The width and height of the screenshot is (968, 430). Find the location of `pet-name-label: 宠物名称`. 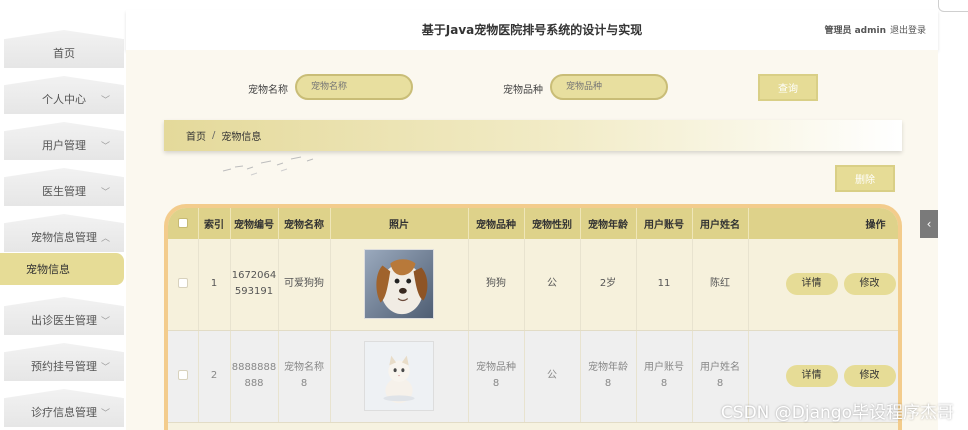

pet-name-label: 宠物名称 is located at coordinates (268, 90).